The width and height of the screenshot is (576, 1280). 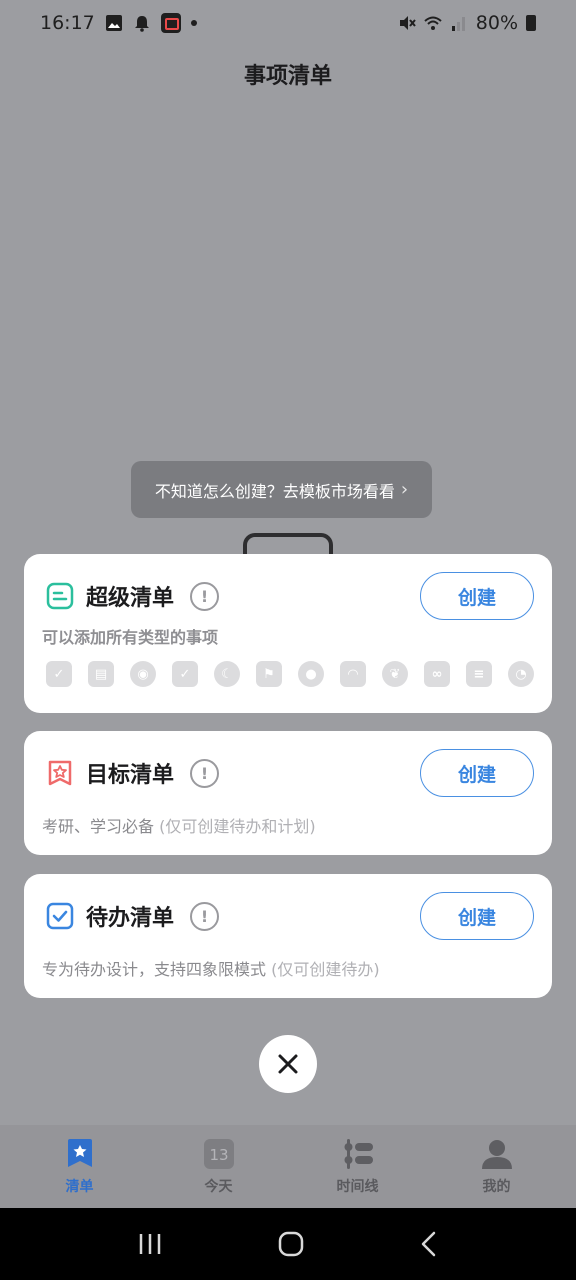 I want to click on template-market-tooltip: 不知道怎么创建？去模板市场看看 ›, so click(x=281, y=489).